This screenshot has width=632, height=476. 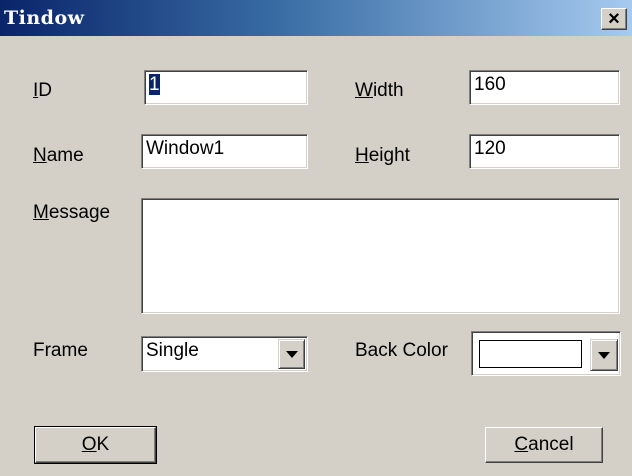 What do you see at coordinates (172, 350) in the screenshot?
I see `frame-selected-value: Single` at bounding box center [172, 350].